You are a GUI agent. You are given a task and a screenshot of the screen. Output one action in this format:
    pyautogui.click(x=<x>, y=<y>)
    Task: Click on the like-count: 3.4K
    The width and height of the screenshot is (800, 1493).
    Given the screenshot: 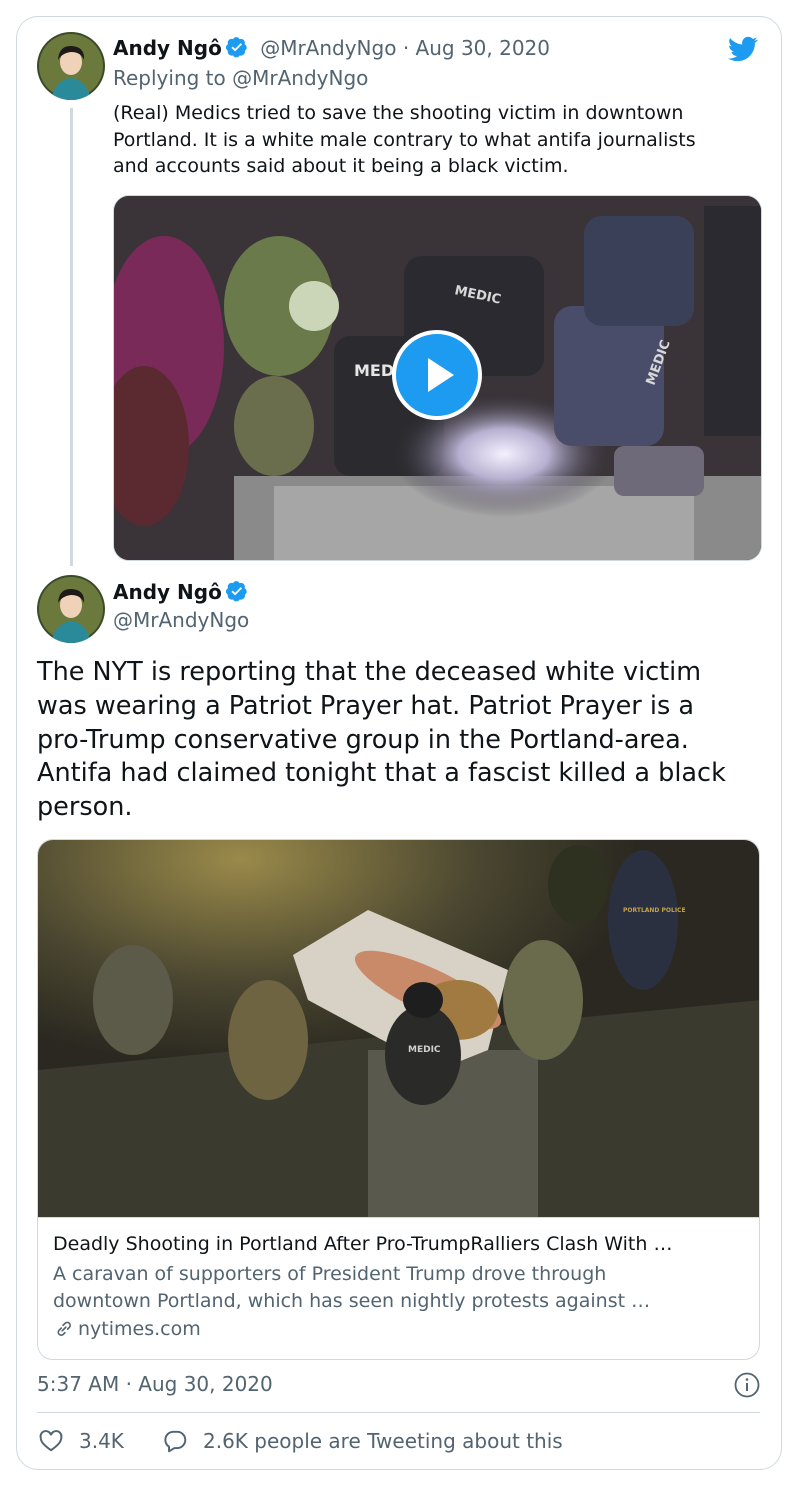 What is the action you would take?
    pyautogui.click(x=101, y=1441)
    